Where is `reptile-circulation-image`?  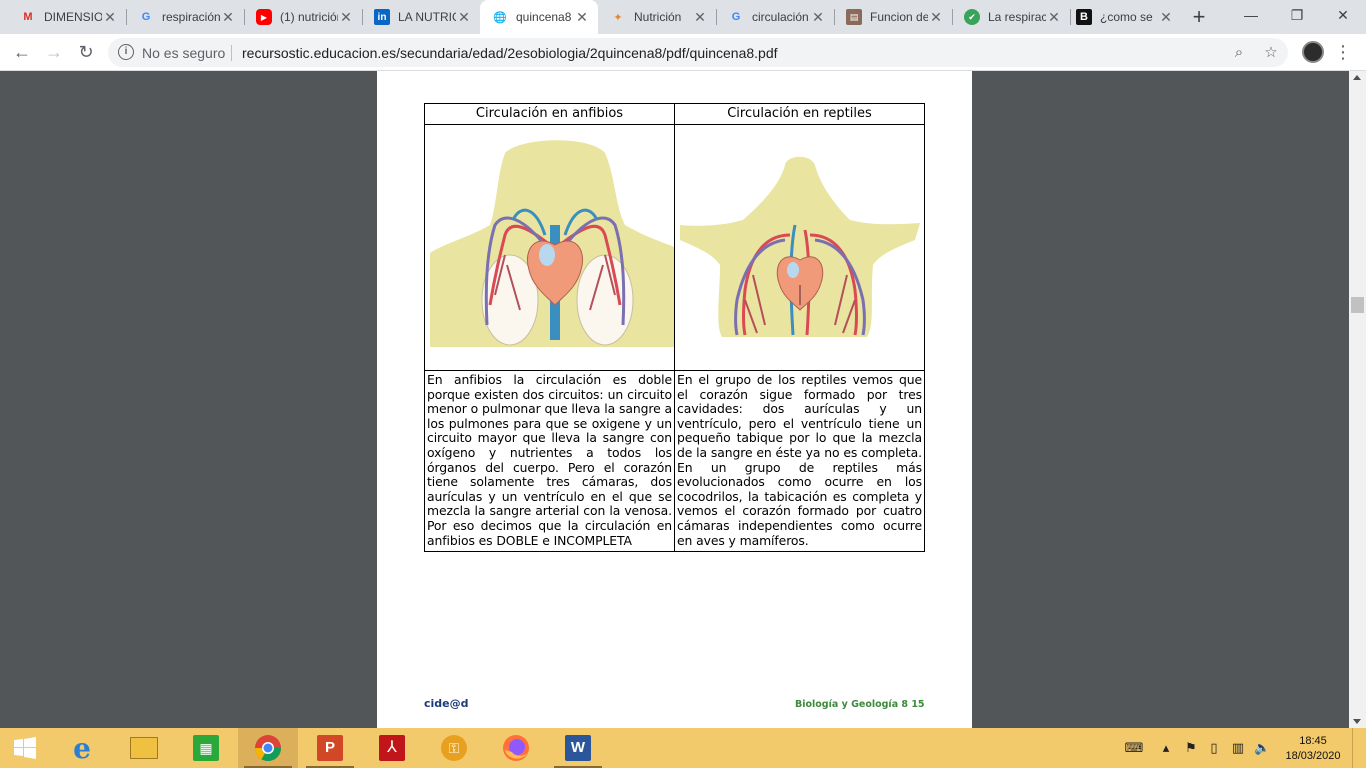 reptile-circulation-image is located at coordinates (799, 247).